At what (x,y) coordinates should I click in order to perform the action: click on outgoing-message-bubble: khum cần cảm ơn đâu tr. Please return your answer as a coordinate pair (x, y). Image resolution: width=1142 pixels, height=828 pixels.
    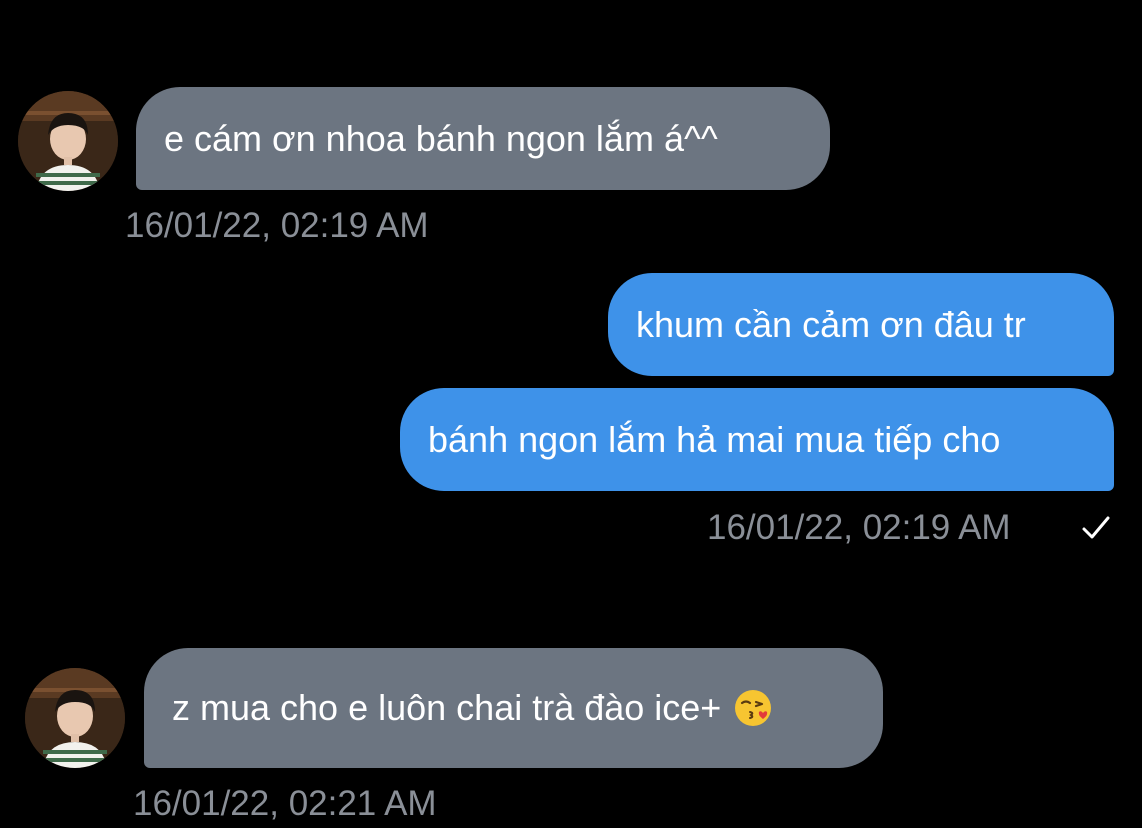
    Looking at the image, I should click on (861, 324).